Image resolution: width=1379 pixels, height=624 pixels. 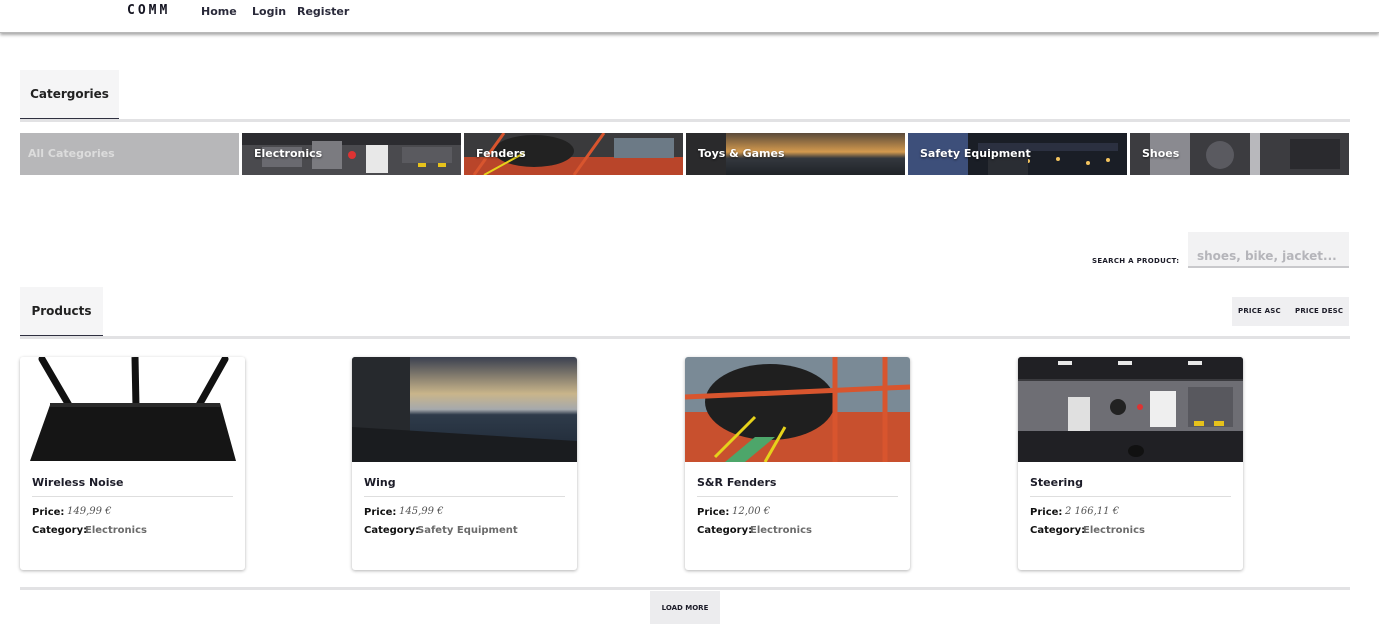 What do you see at coordinates (797, 409) in the screenshot?
I see `fenders-image` at bounding box center [797, 409].